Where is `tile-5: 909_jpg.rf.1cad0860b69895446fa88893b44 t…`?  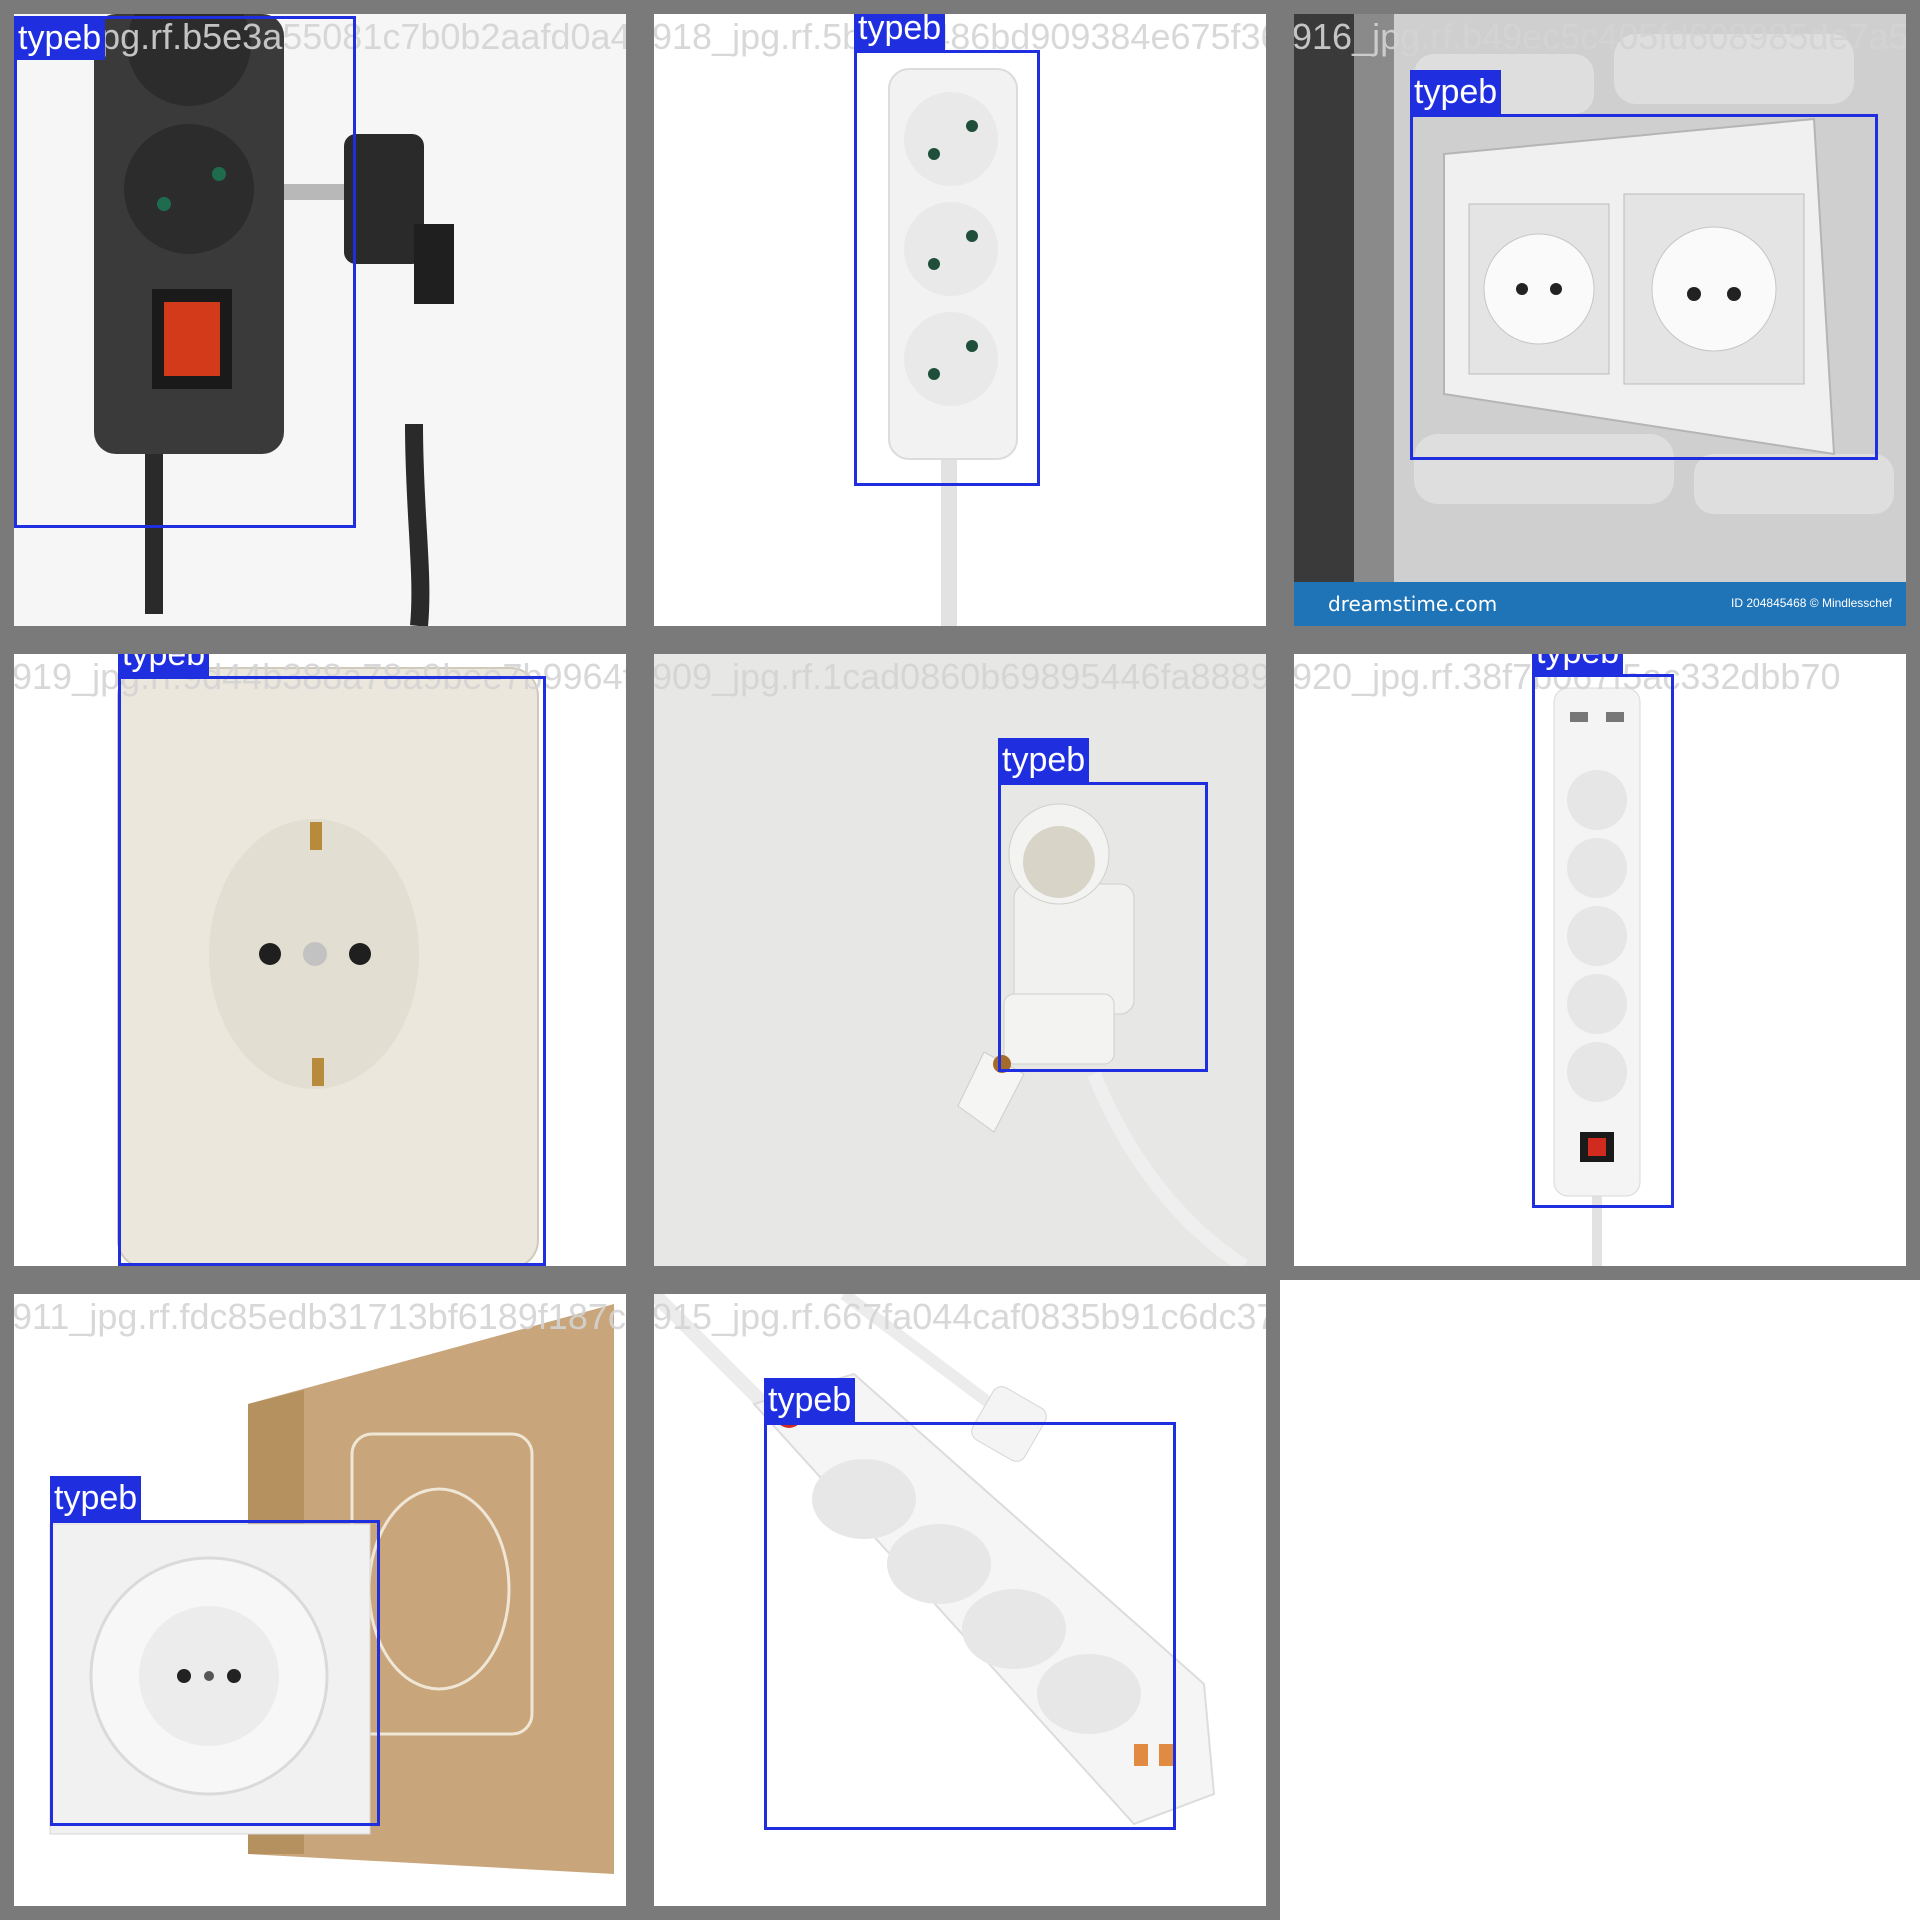
tile-5: 909_jpg.rf.1cad0860b69895446fa88893b44 t… is located at coordinates (960, 960).